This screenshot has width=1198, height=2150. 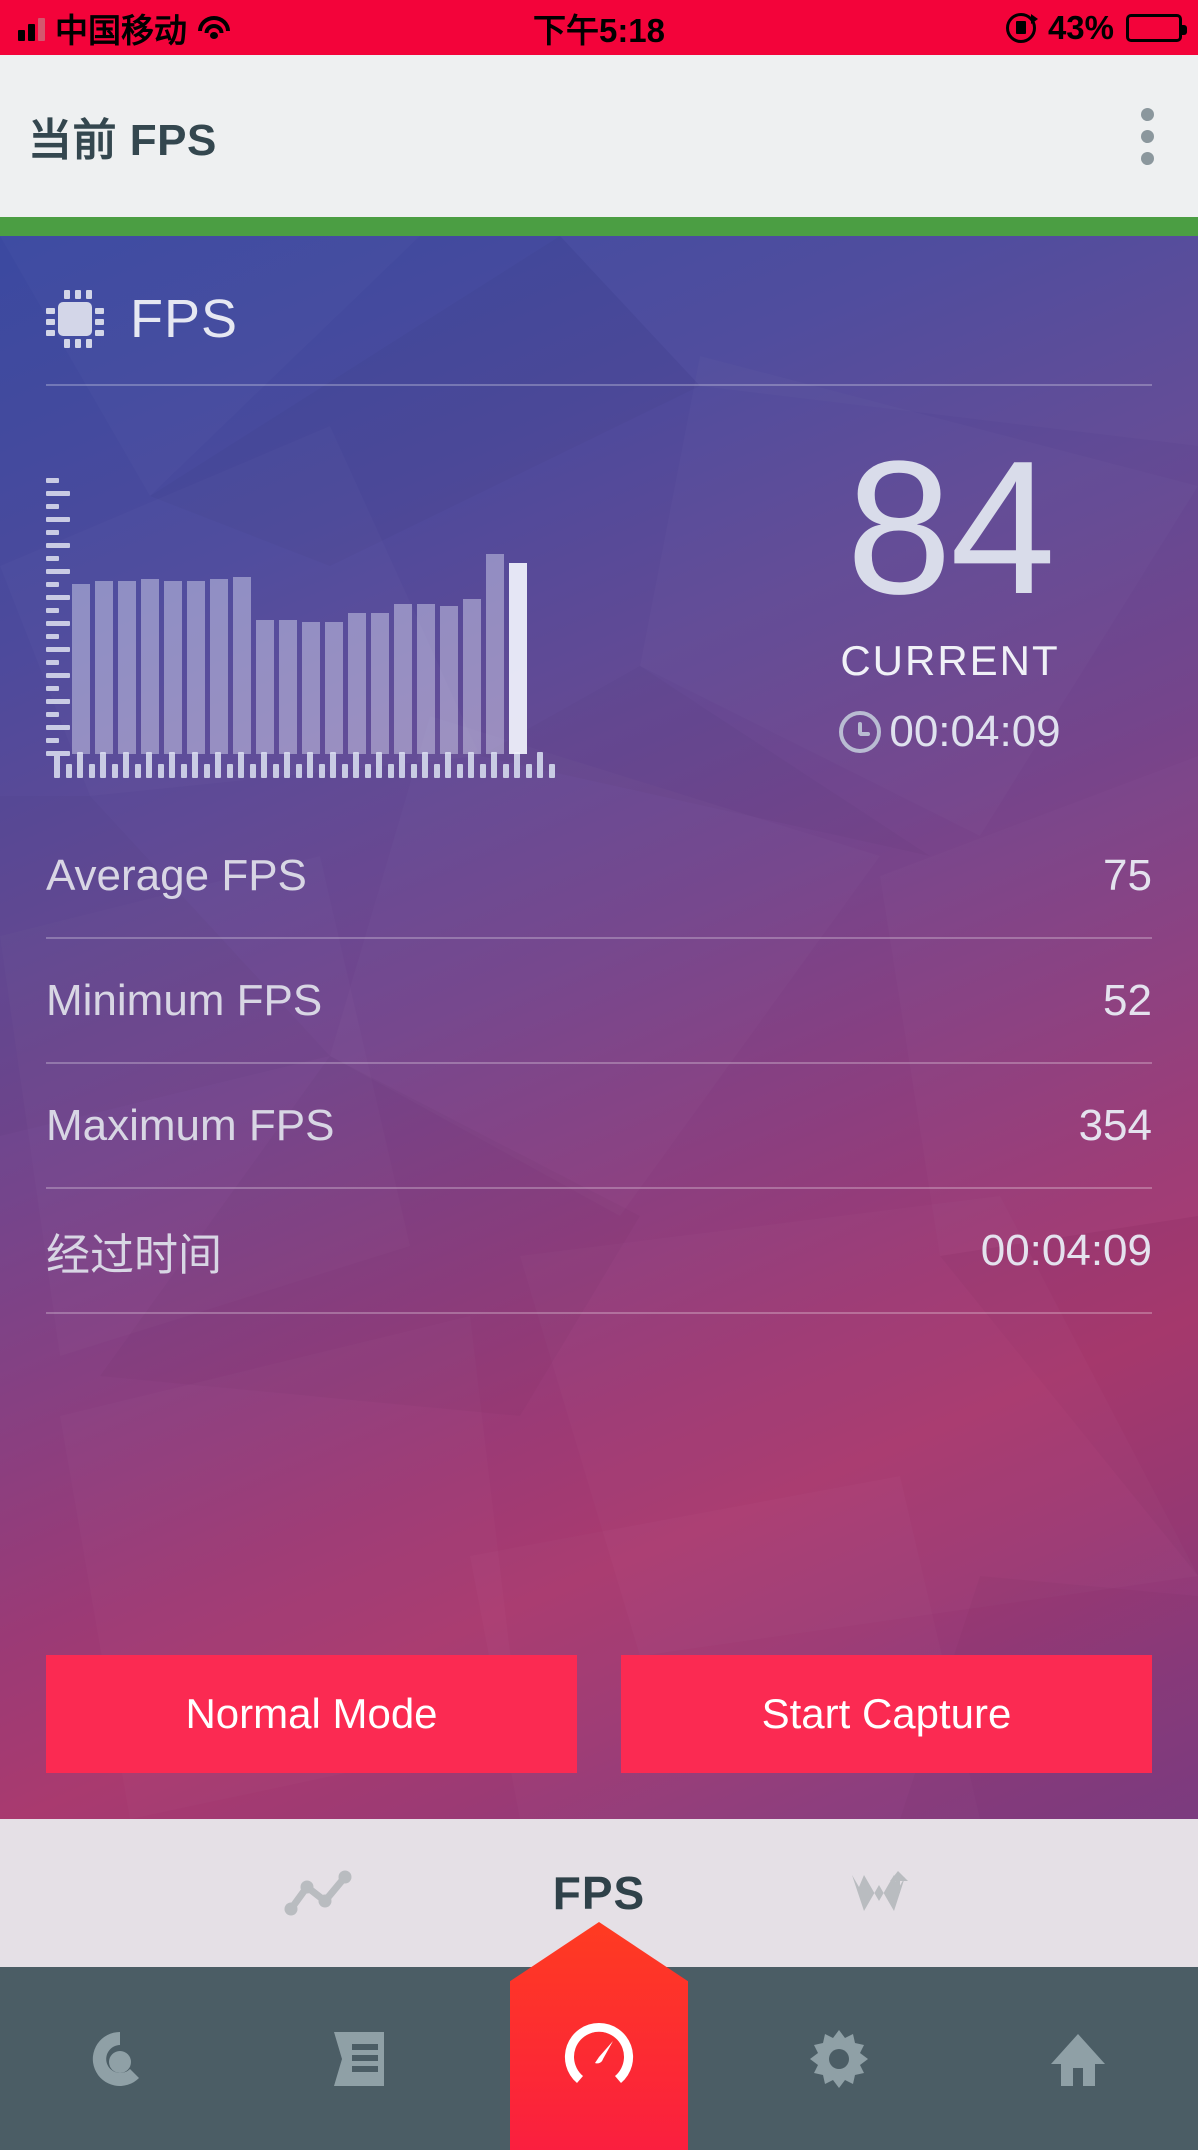 I want to click on stat-label: 经过时间, so click(x=134, y=1255).